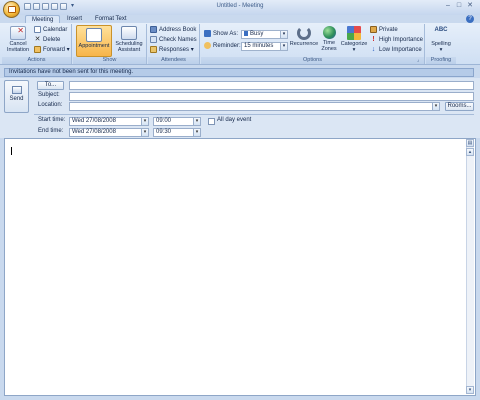 The image size is (480, 400). I want to click on location-label: Location:, so click(50, 105).